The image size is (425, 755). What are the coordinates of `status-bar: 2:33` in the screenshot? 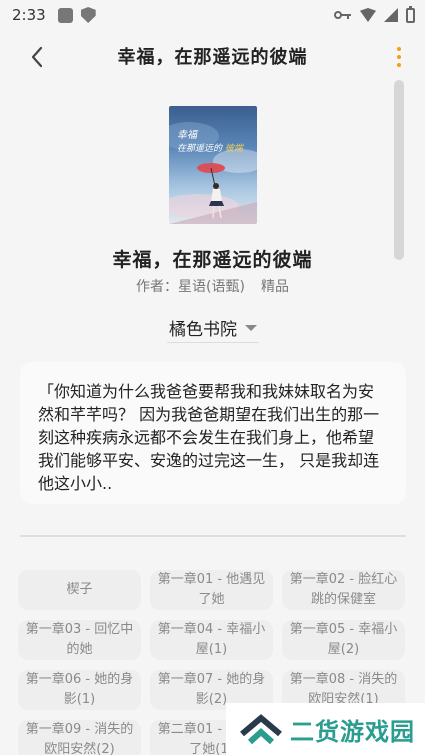 It's located at (212, 15).